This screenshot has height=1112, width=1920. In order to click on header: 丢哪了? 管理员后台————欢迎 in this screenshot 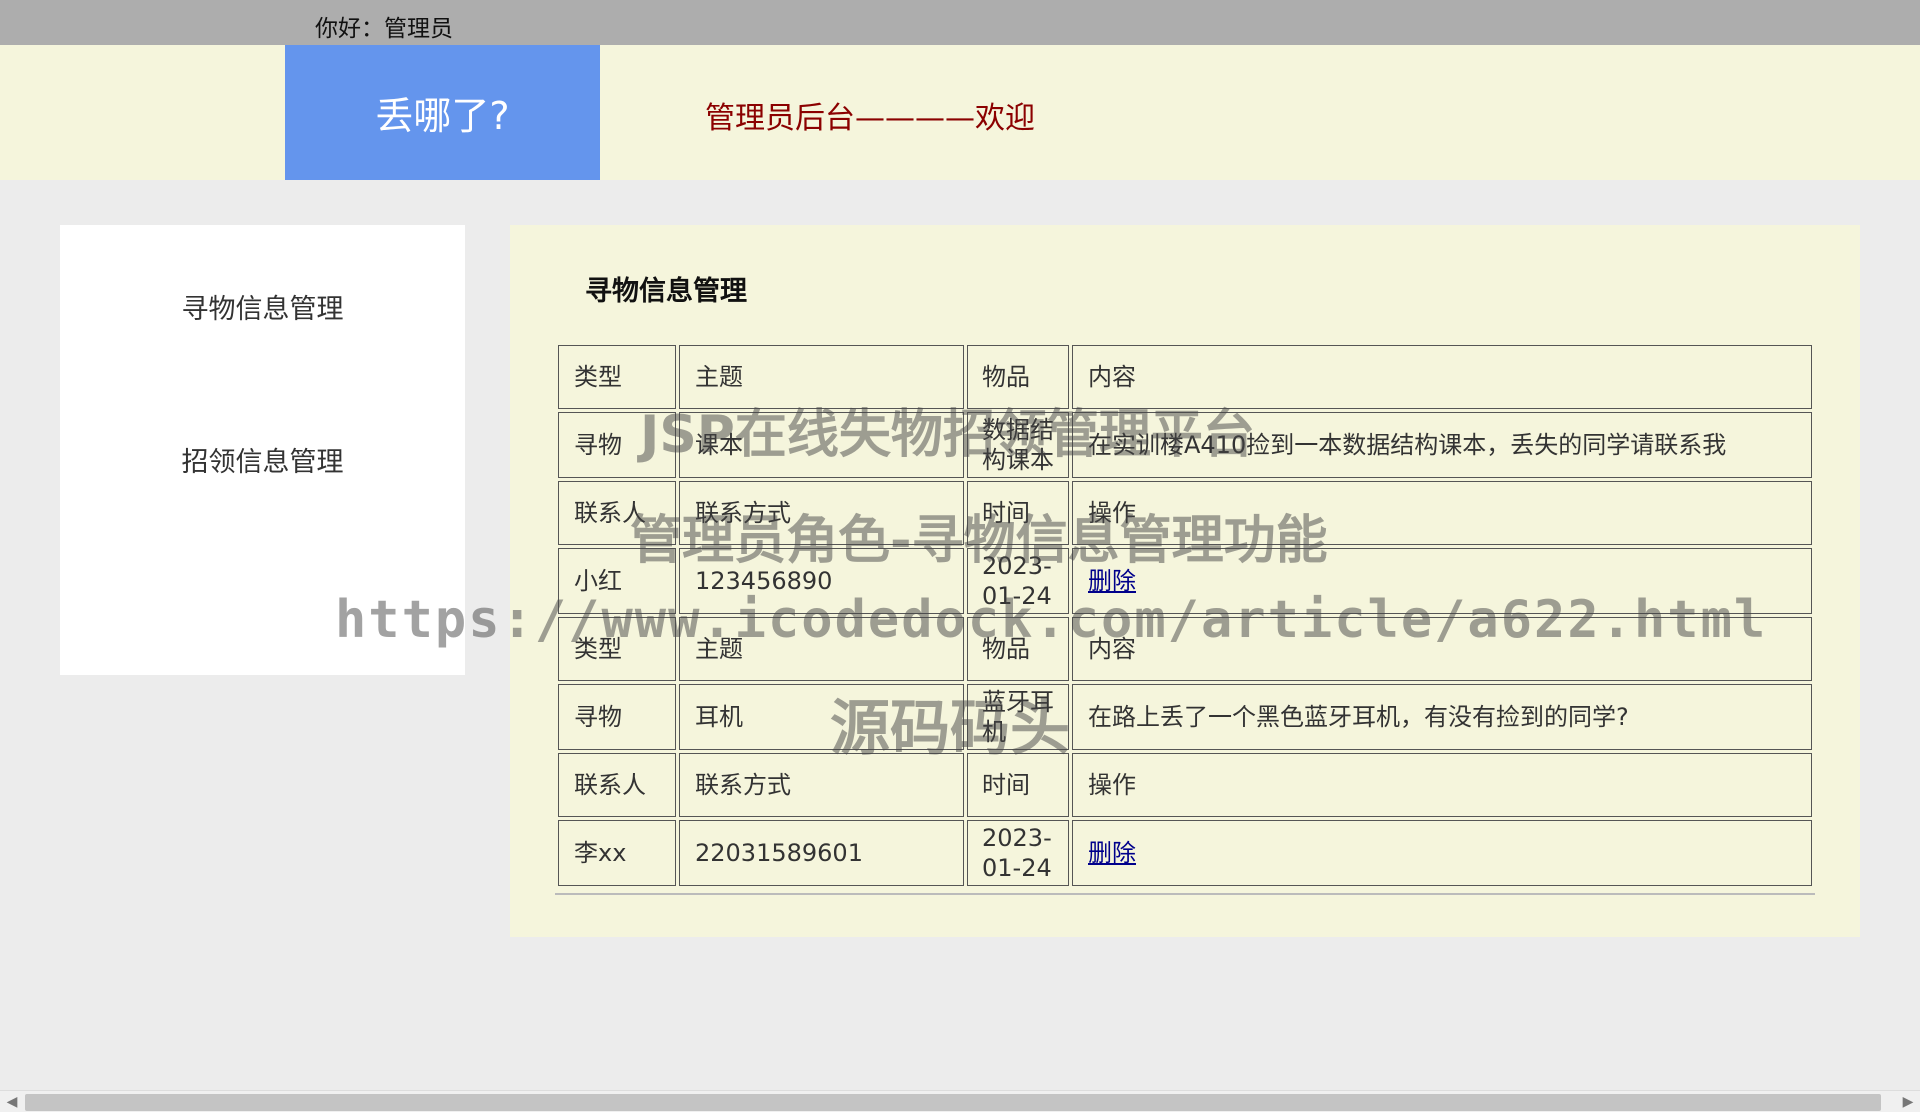, I will do `click(960, 112)`.